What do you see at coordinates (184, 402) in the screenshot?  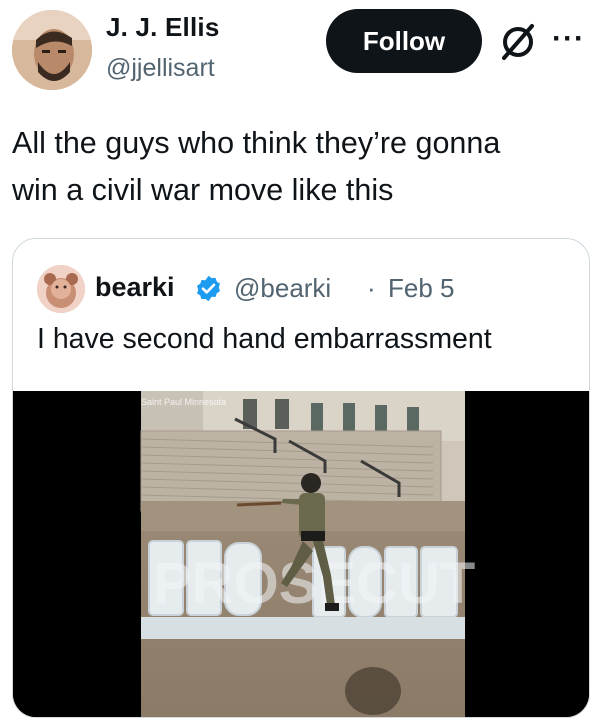 I see `location-tag: Saint Paul Minnesota` at bounding box center [184, 402].